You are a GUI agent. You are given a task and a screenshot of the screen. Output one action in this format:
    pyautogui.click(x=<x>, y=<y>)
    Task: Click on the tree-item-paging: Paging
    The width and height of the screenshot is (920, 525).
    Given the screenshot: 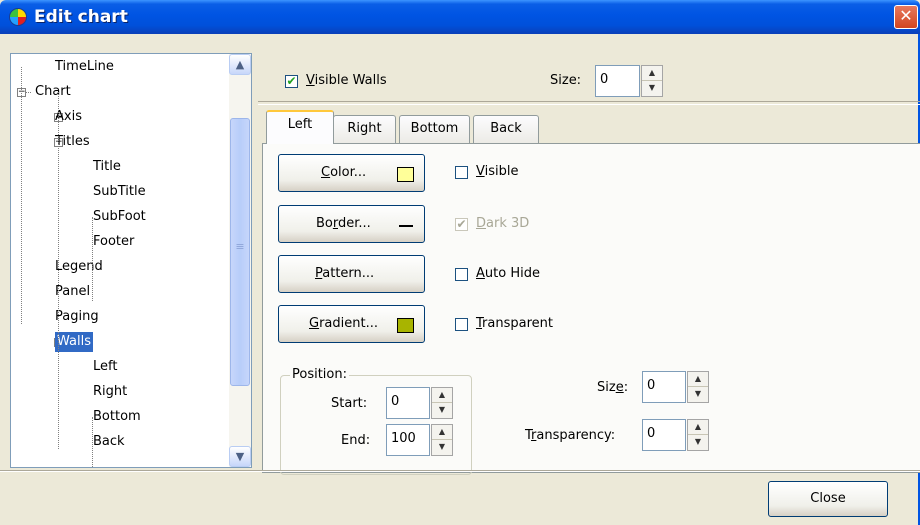 What is the action you would take?
    pyautogui.click(x=77, y=317)
    